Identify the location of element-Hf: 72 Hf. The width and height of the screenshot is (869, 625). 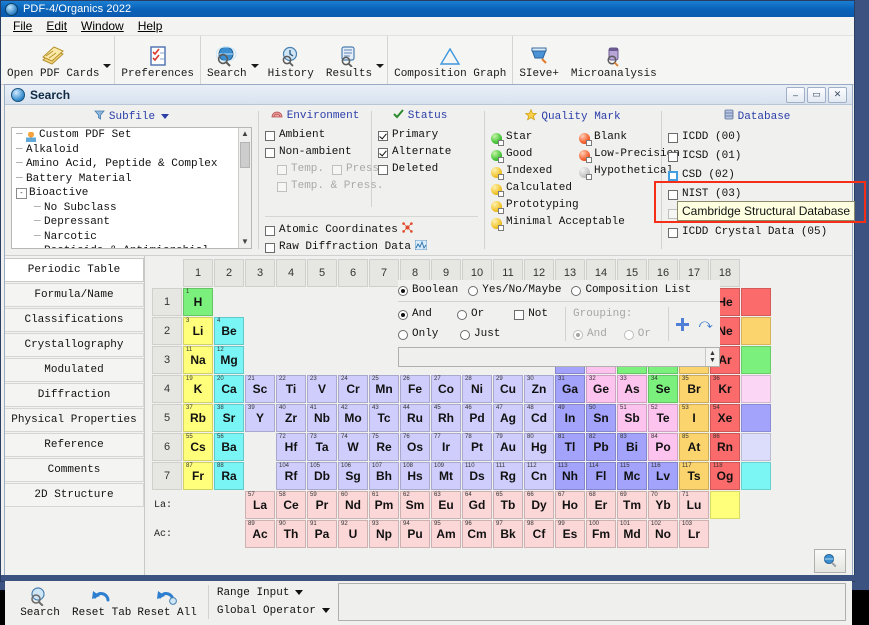
(291, 447).